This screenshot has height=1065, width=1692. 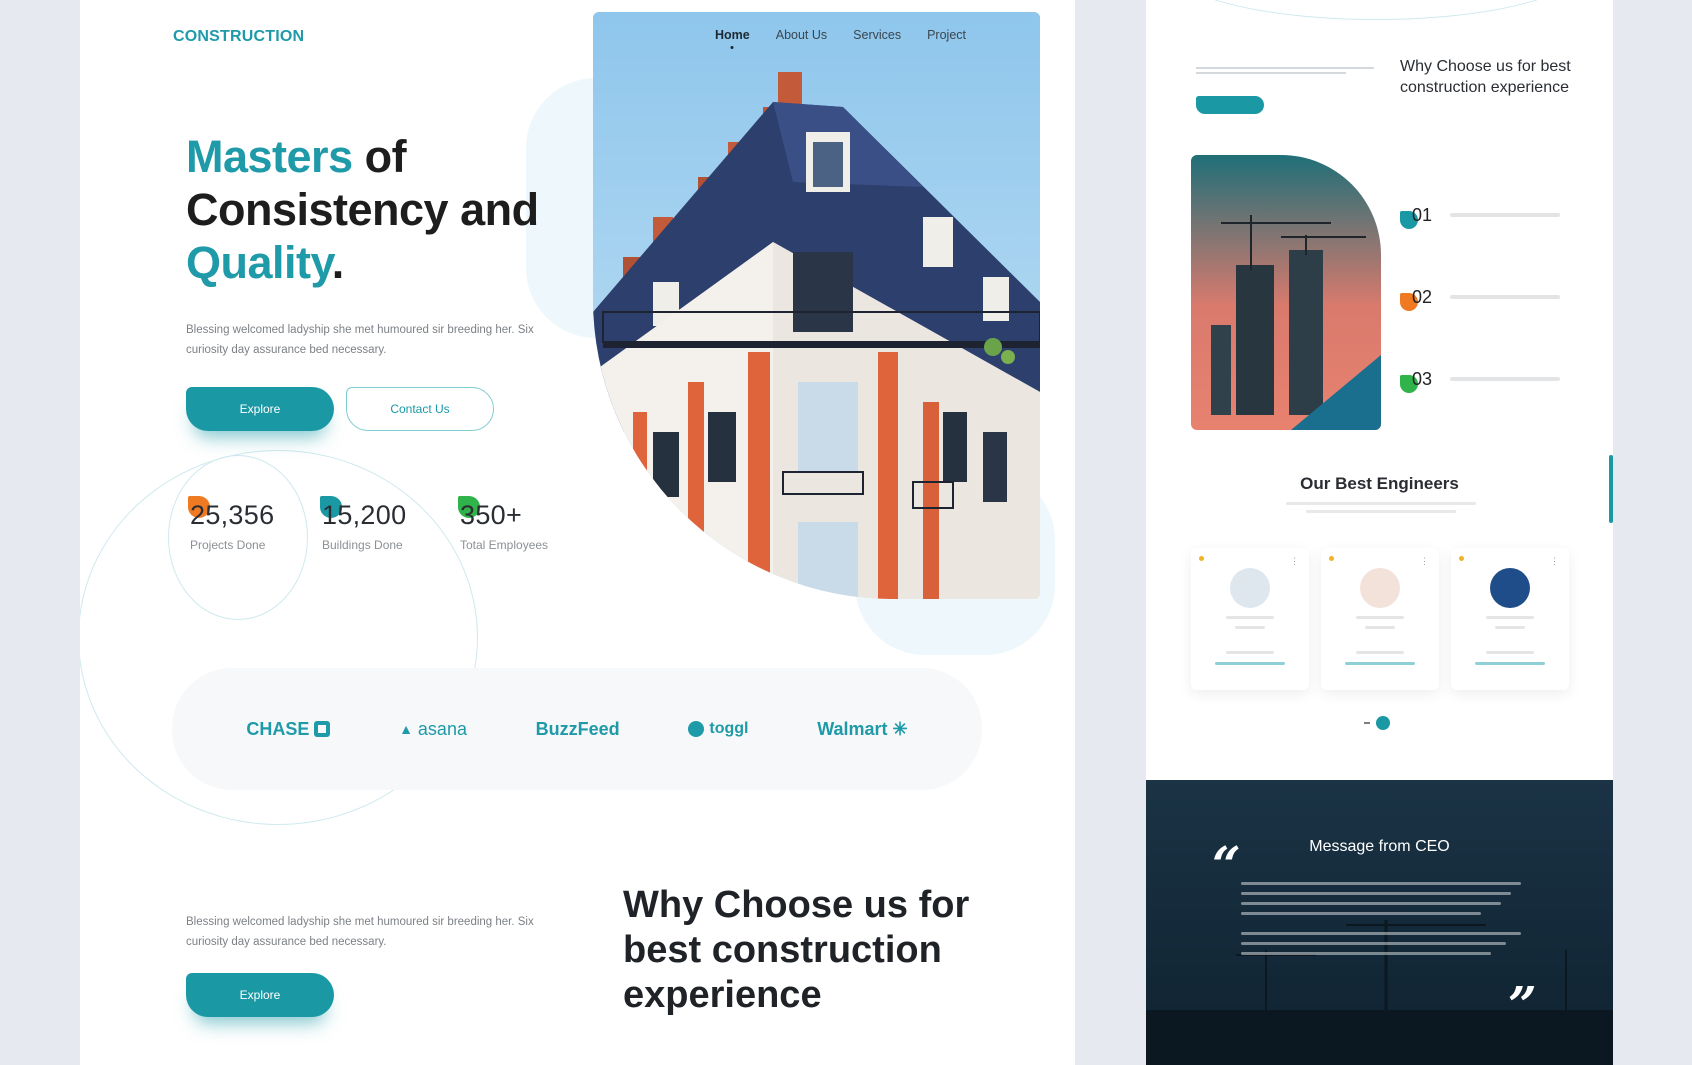 What do you see at coordinates (1422, 297) in the screenshot?
I see `step-number: 02` at bounding box center [1422, 297].